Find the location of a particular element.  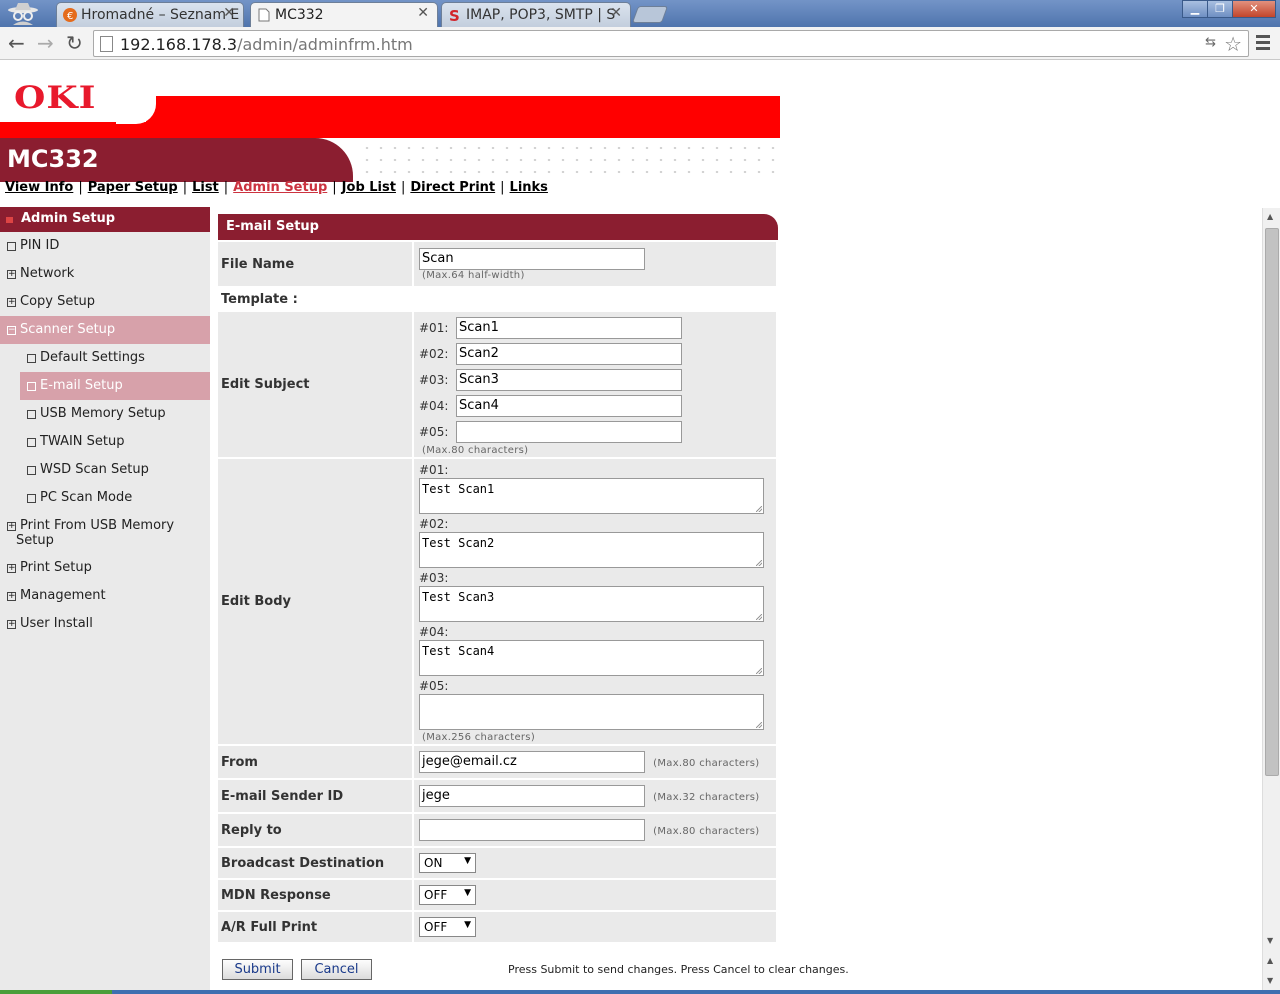

body-textarea-4: Test Scan4 is located at coordinates (591, 658).